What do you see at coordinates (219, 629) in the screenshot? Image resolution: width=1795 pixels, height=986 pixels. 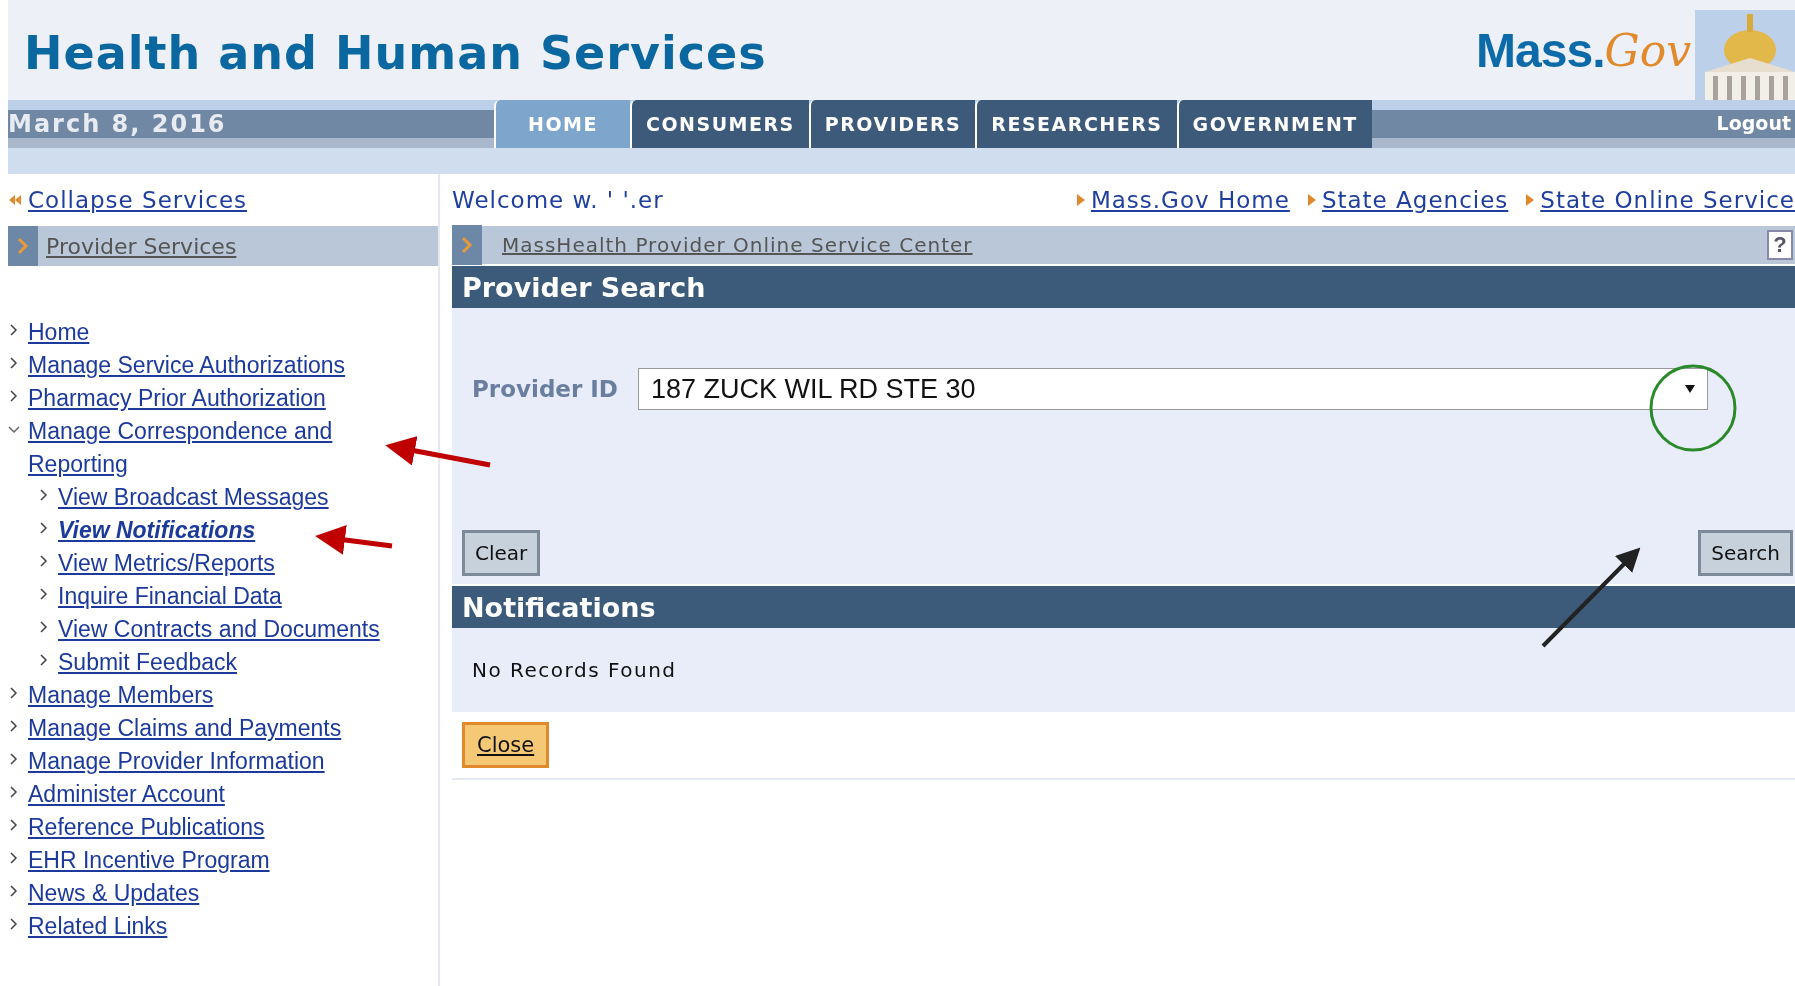 I see `sidebar-link: View Contracts and Documents` at bounding box center [219, 629].